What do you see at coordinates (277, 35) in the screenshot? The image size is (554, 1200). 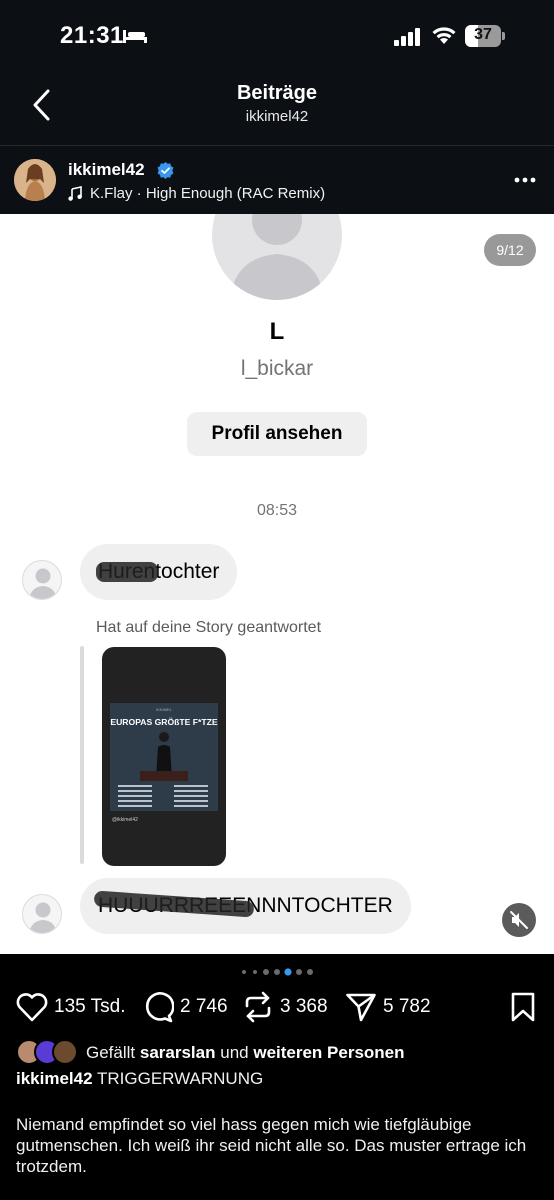 I see `status-bar: 21:31 37` at bounding box center [277, 35].